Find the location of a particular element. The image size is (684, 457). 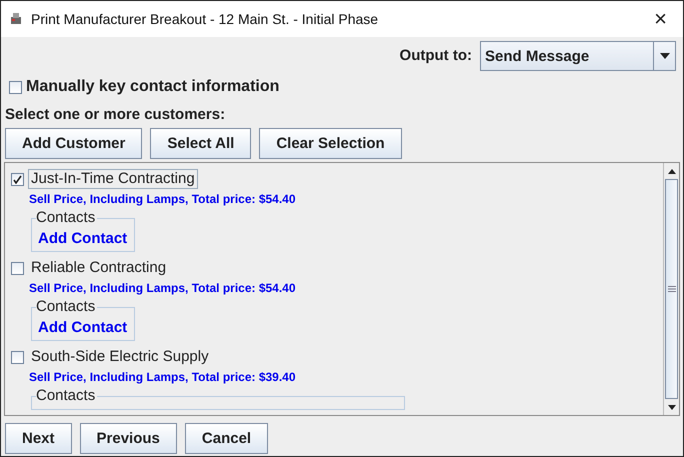

window-title: Print Manufacturer Breakout - 12 Main St. - Initial Phase is located at coordinates (205, 19).